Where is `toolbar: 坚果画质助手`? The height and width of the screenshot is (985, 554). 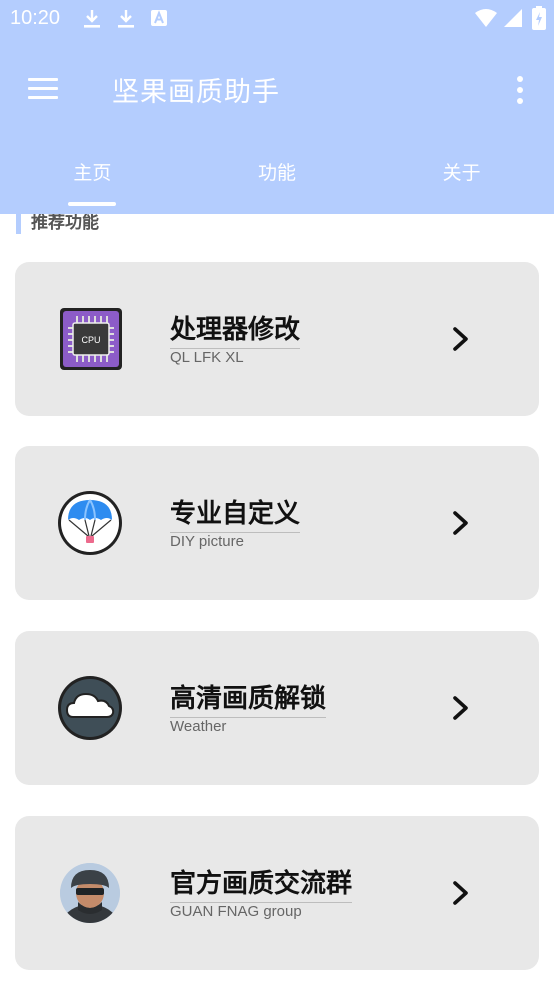
toolbar: 坚果画质助手 is located at coordinates (277, 90).